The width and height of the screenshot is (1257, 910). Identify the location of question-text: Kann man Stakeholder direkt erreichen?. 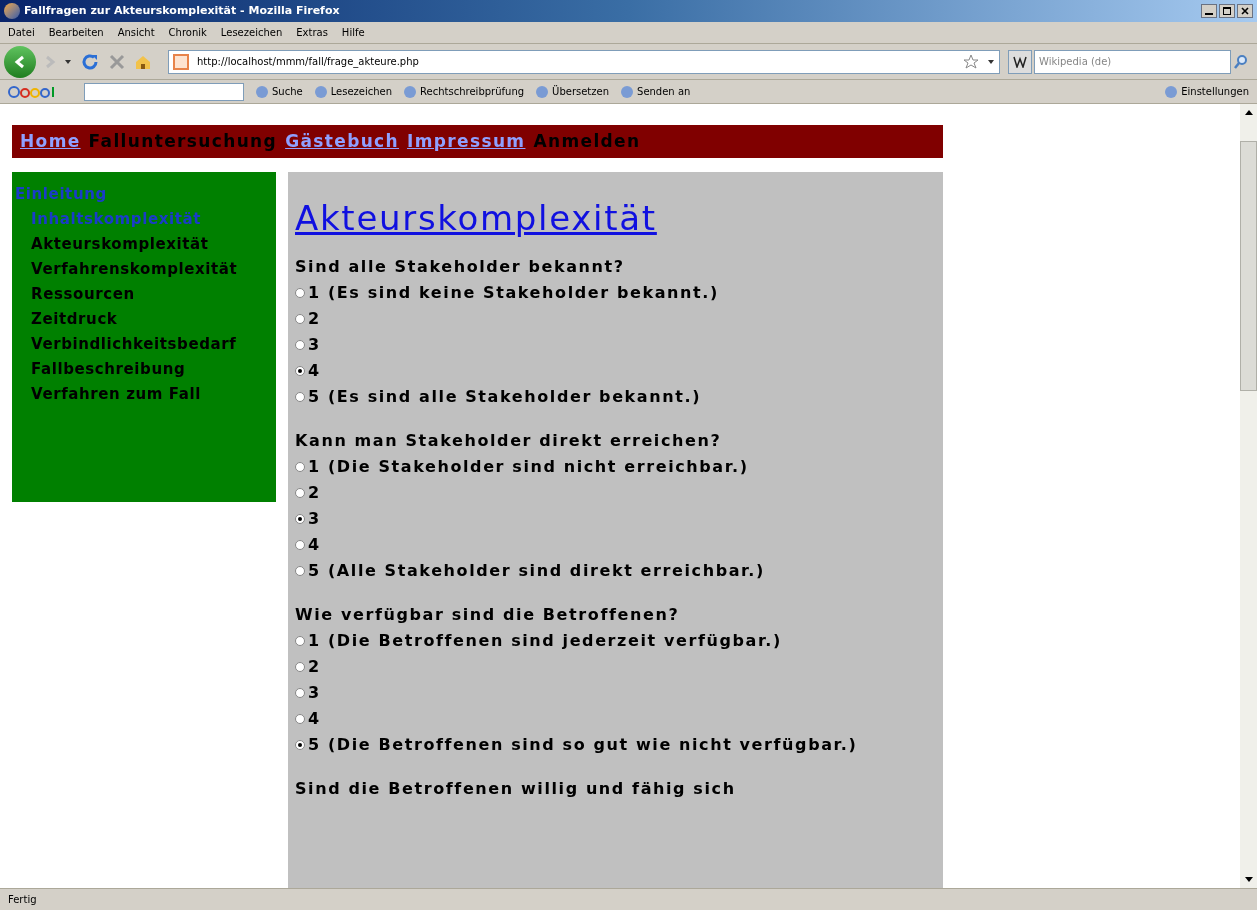
(509, 441).